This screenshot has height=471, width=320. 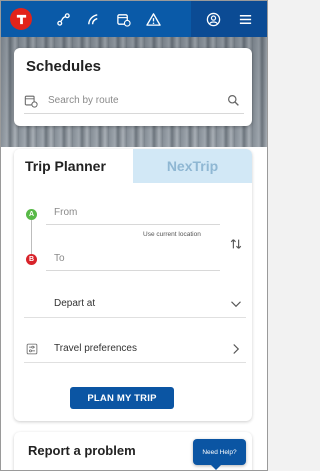 What do you see at coordinates (21, 19) in the screenshot?
I see `metro-logo-icon` at bounding box center [21, 19].